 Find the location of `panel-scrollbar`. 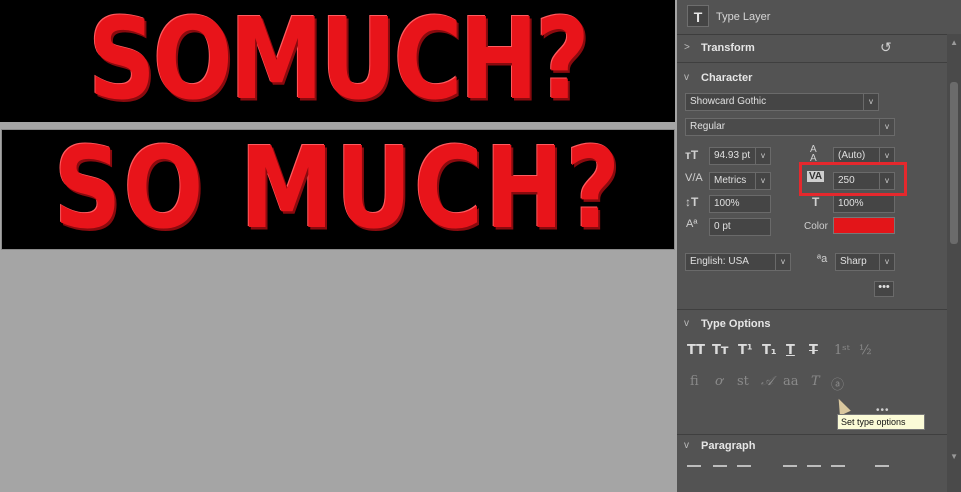

panel-scrollbar is located at coordinates (954, 263).